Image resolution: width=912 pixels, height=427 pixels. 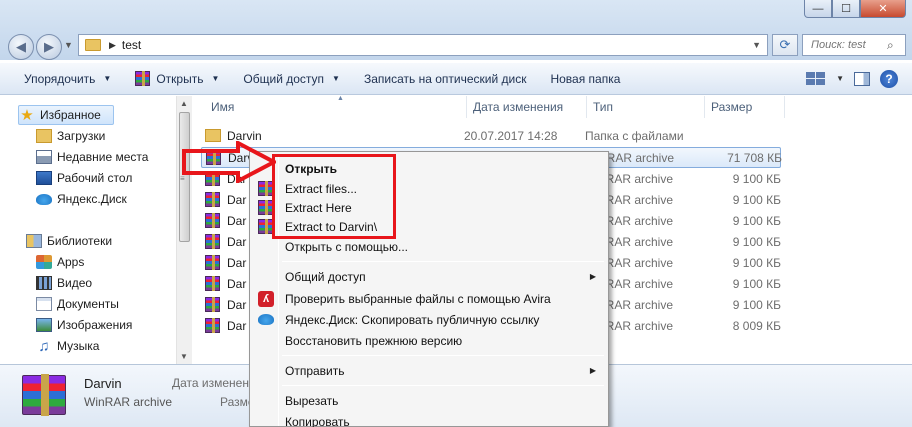 What do you see at coordinates (84, 178) in the screenshot?
I see `nav-item-desktop: Рабочий стол` at bounding box center [84, 178].